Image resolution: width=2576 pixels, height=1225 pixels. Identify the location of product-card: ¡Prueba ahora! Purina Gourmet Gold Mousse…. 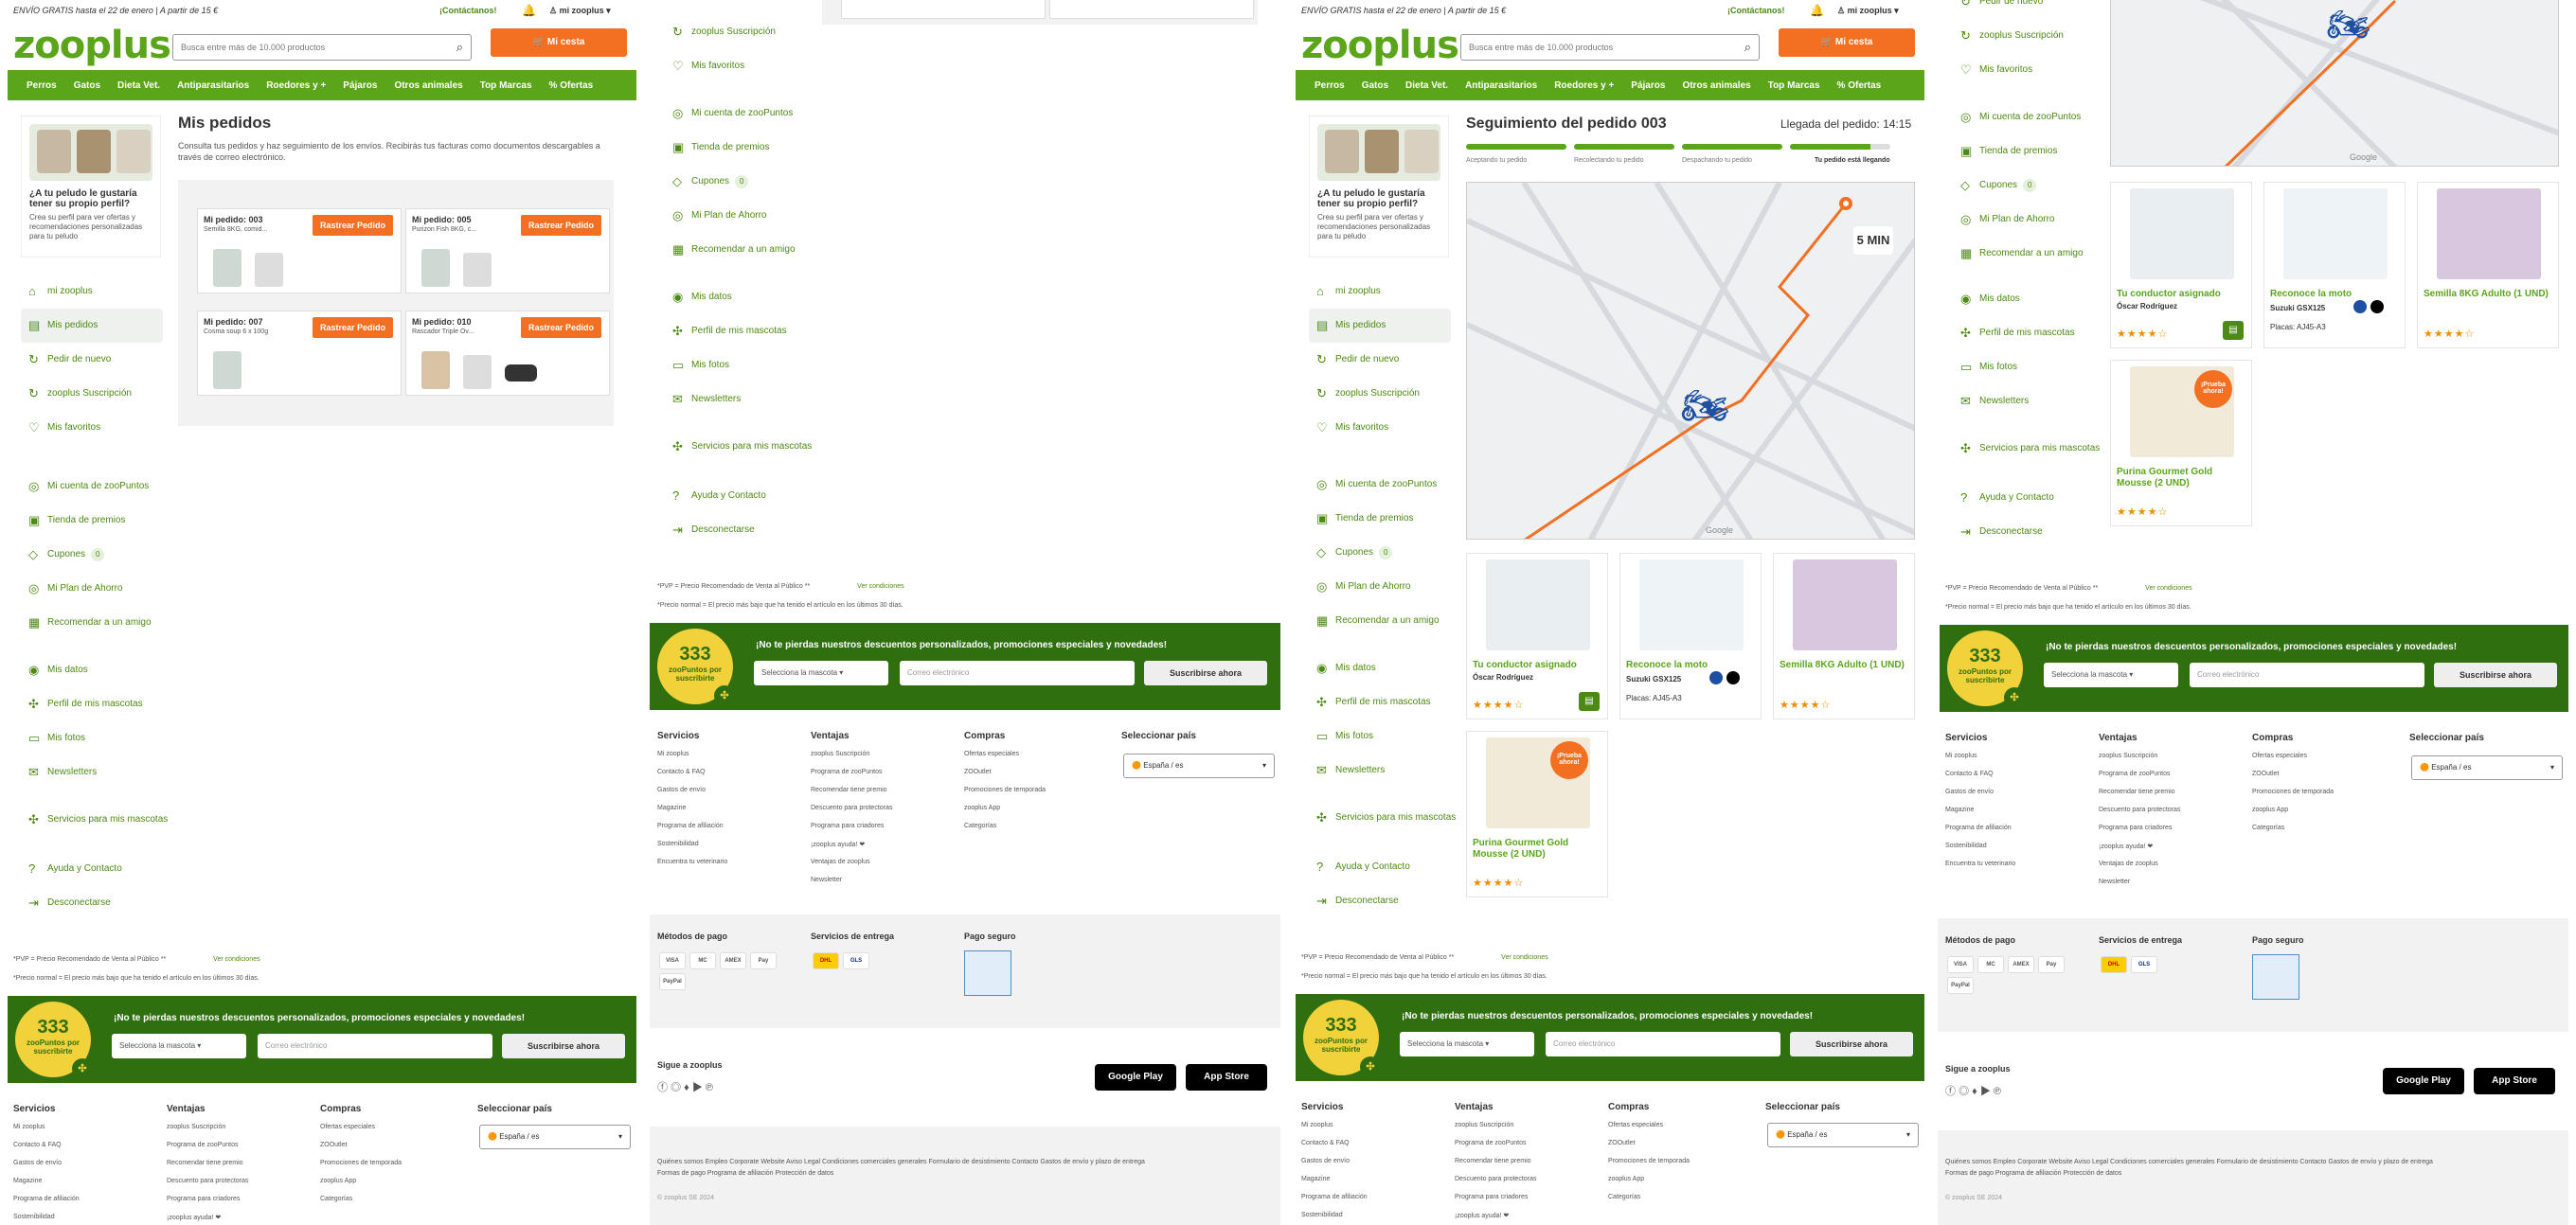
(2181, 443).